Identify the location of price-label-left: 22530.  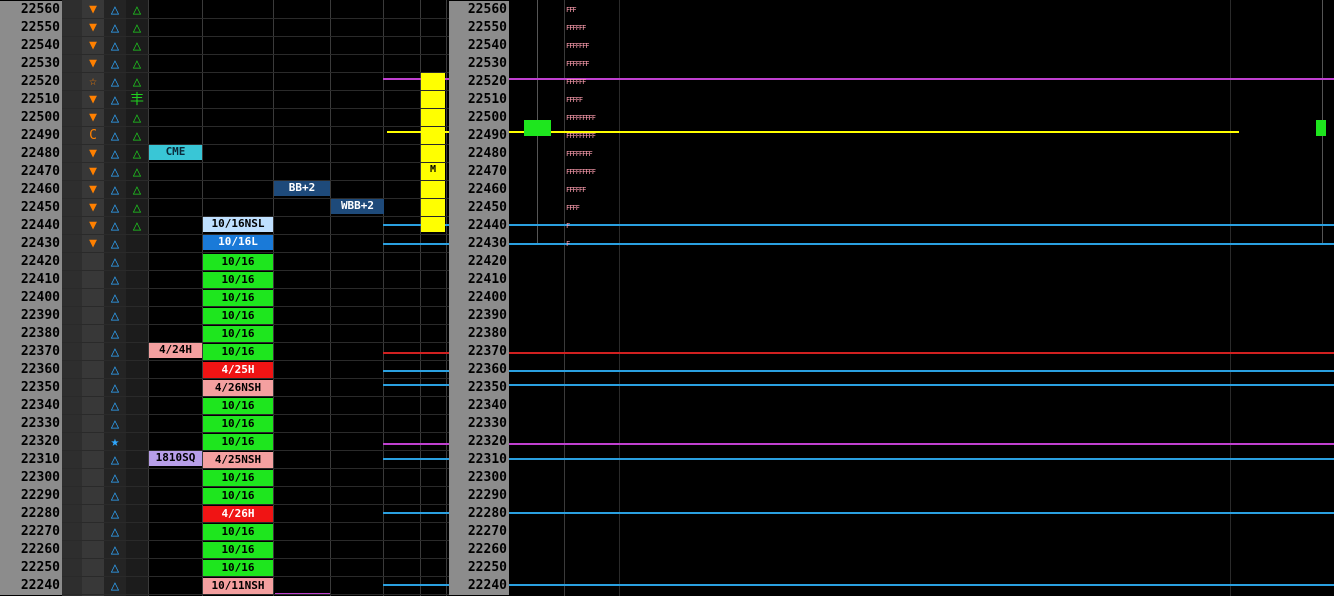
(31, 64).